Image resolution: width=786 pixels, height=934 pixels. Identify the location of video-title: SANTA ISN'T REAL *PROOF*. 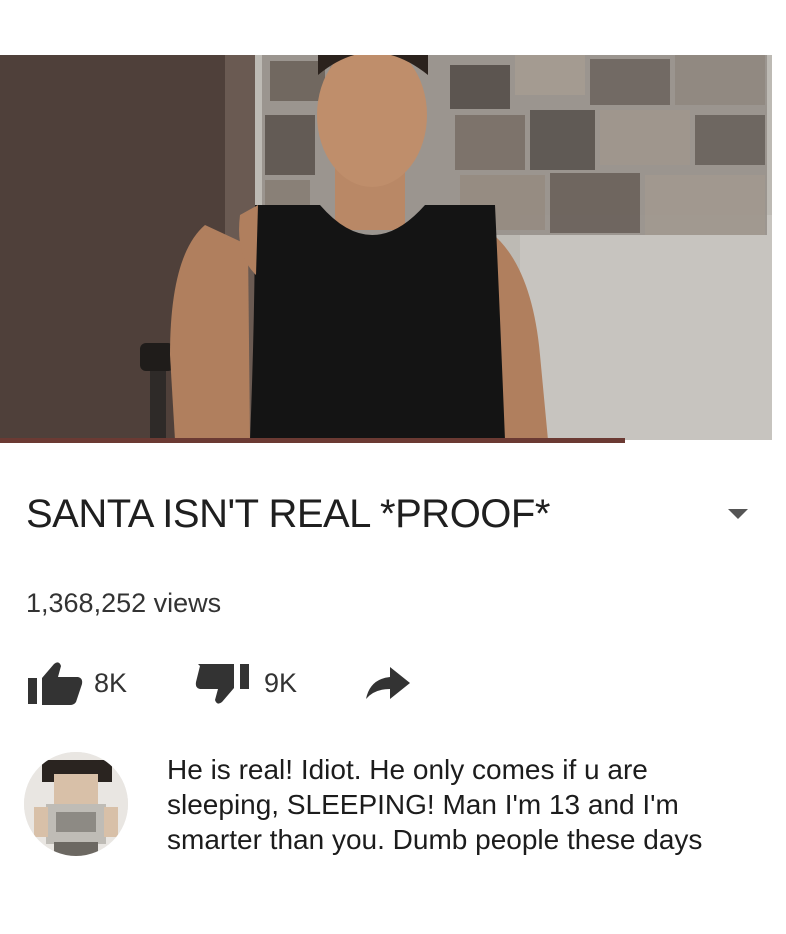
(288, 514).